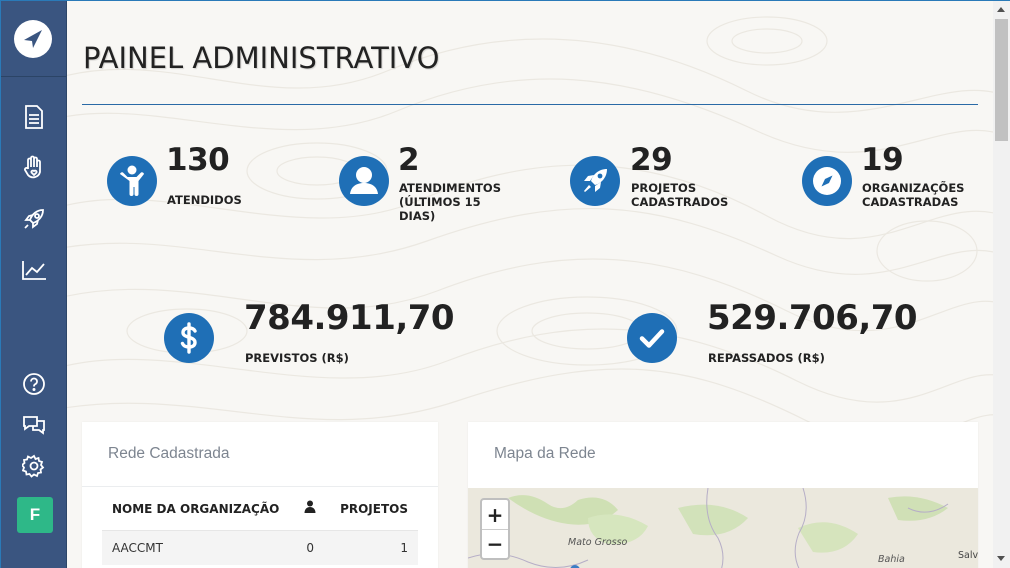  Describe the element at coordinates (310, 547) in the screenshot. I see `cell-people: 0` at that location.